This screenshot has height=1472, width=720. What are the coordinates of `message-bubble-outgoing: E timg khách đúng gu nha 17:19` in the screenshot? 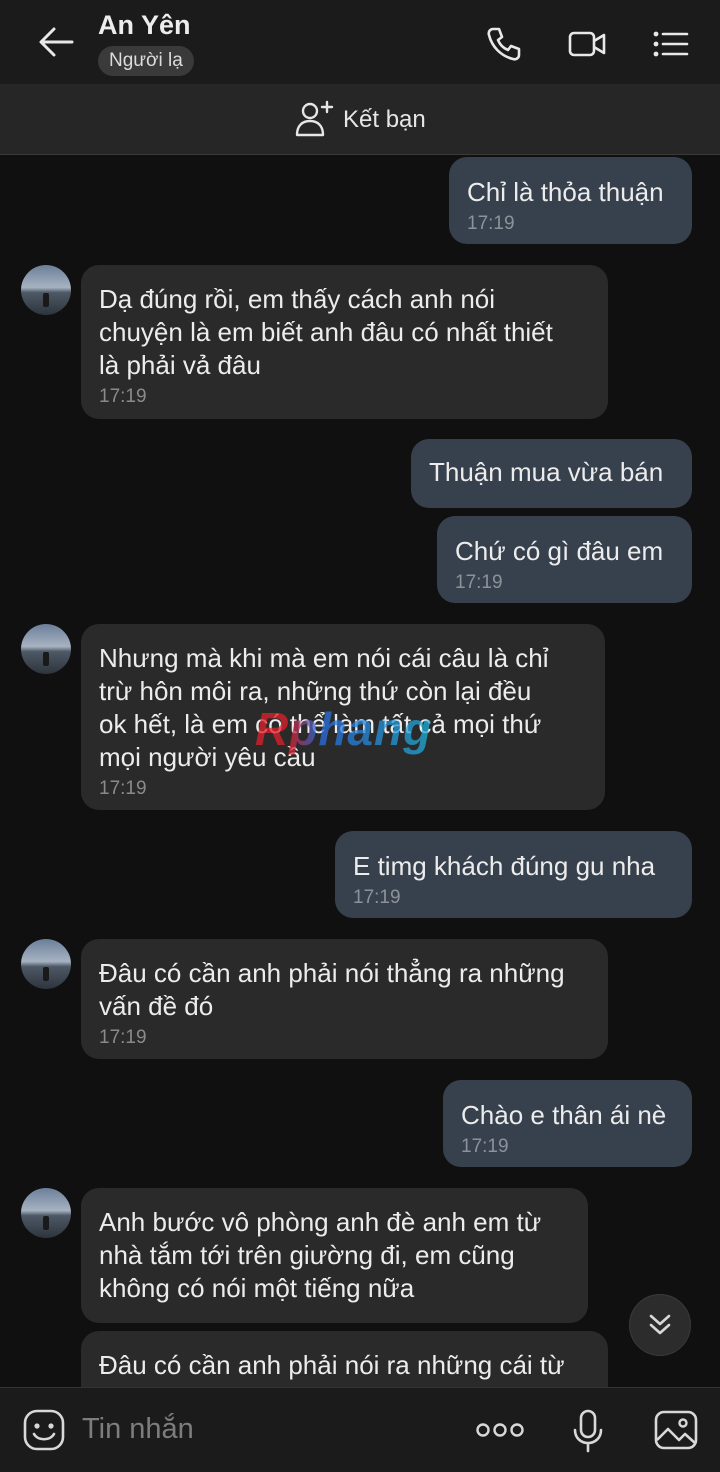 It's located at (513, 874).